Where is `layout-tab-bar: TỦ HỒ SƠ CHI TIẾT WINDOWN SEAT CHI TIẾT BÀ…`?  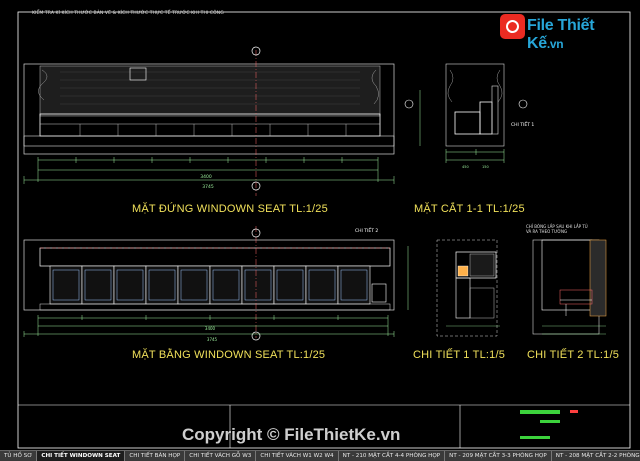 layout-tab-bar: TỦ HỒ SƠ CHI TIẾT WINDOWN SEAT CHI TIẾT BÀ… is located at coordinates (320, 455).